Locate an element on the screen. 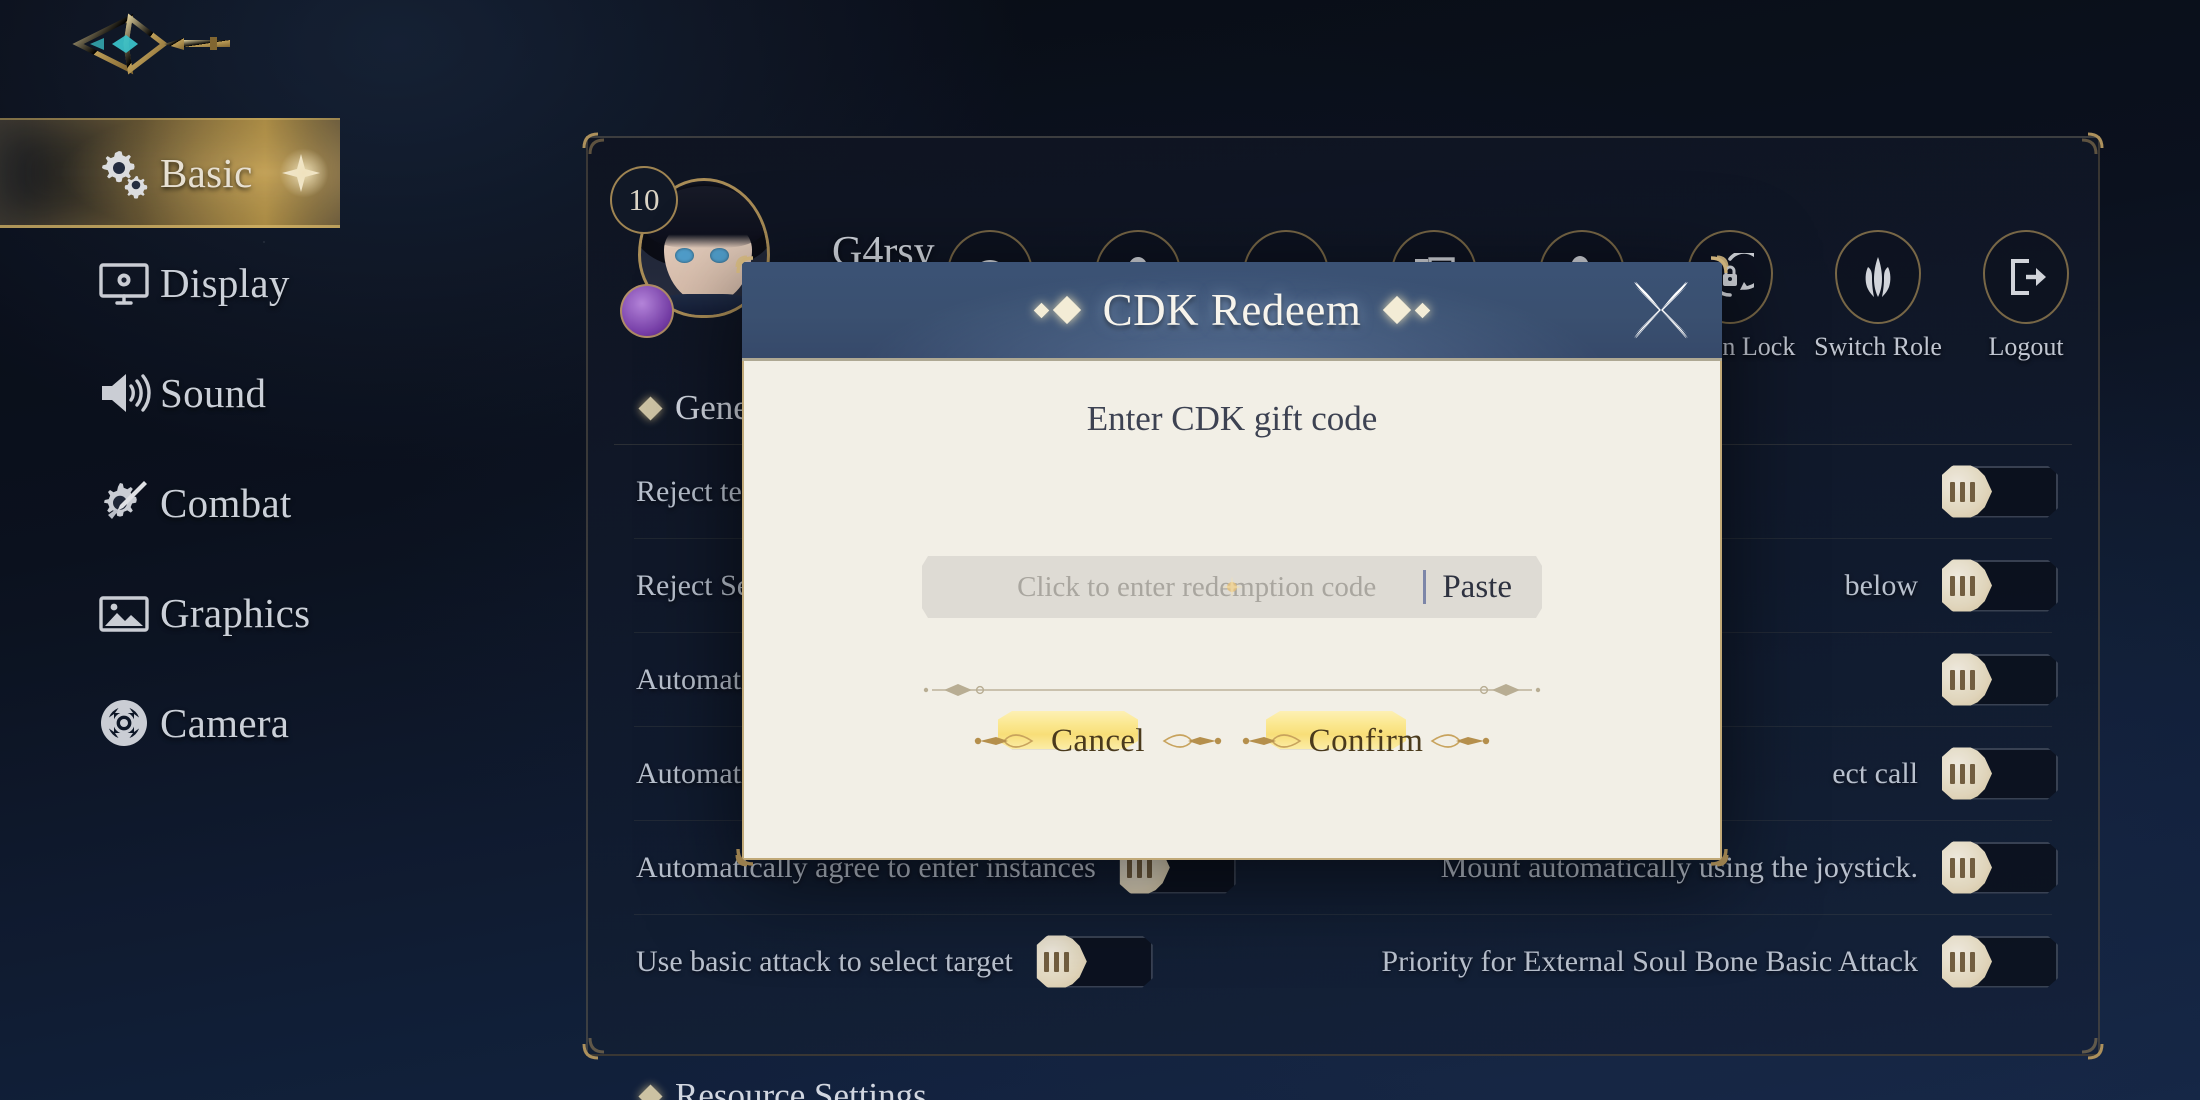 The width and height of the screenshot is (2200, 1100). cancel-button: Cancel is located at coordinates (1098, 741).